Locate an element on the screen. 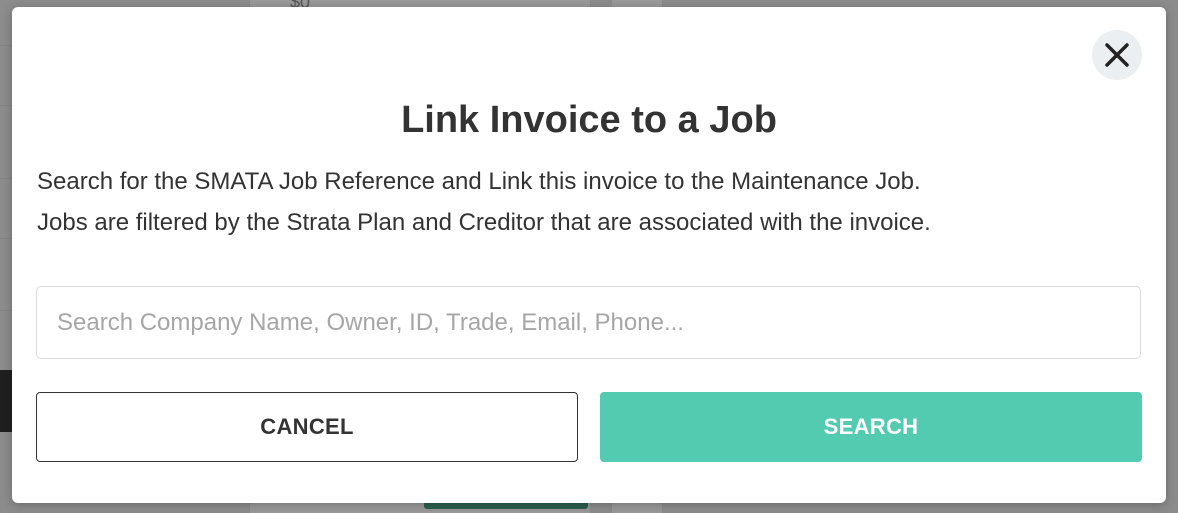  job-search-input is located at coordinates (588, 322).